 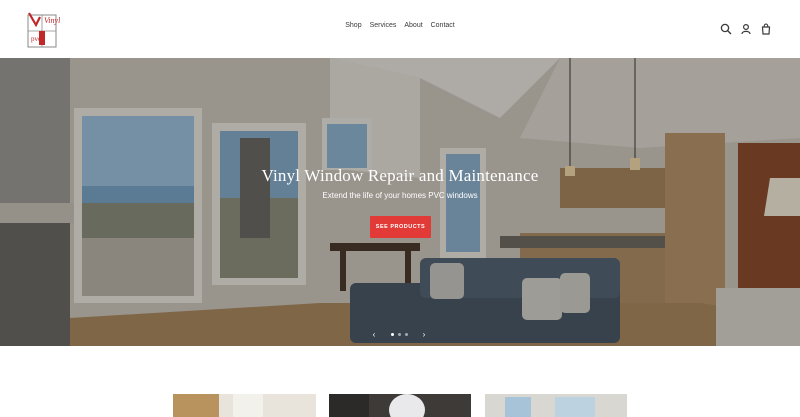 I want to click on hero-title: Vinyl Window Repair and Maintenance, so click(x=400, y=175).